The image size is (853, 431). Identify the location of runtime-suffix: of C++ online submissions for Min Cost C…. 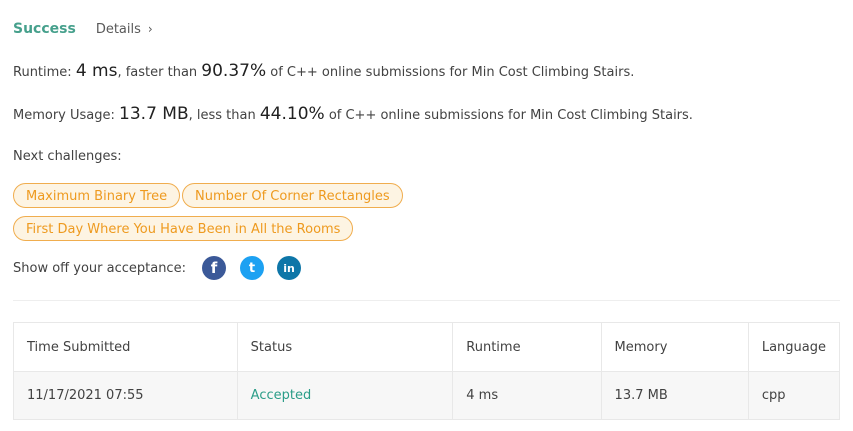
(450, 72).